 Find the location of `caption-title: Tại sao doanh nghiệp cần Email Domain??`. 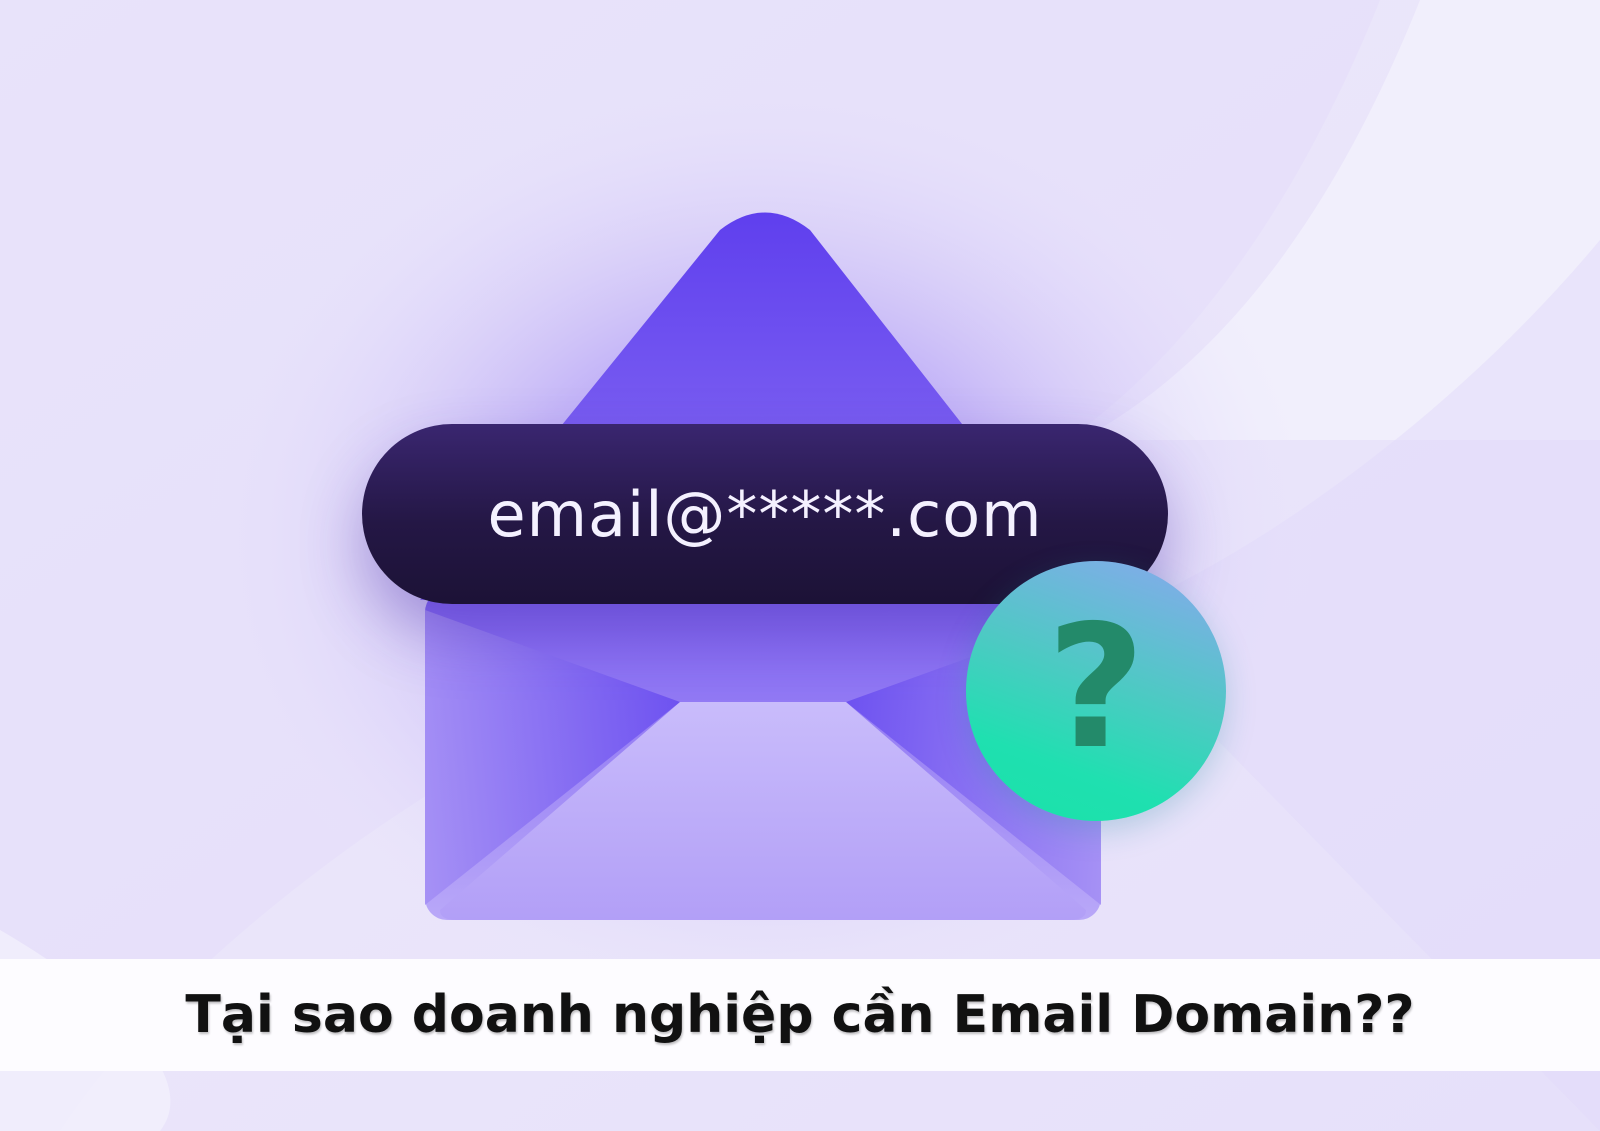

caption-title: Tại sao doanh nghiệp cần Email Domain?? is located at coordinates (800, 1015).